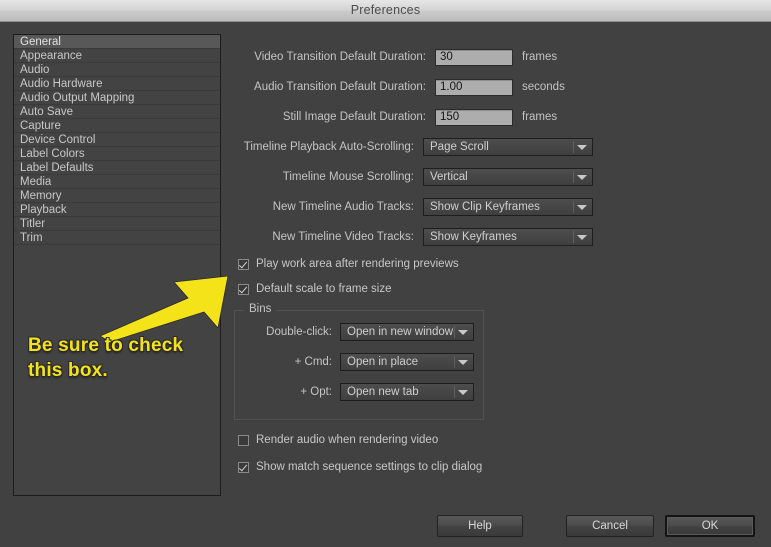  What do you see at coordinates (117, 182) in the screenshot?
I see `sidebar-item-media: Media` at bounding box center [117, 182].